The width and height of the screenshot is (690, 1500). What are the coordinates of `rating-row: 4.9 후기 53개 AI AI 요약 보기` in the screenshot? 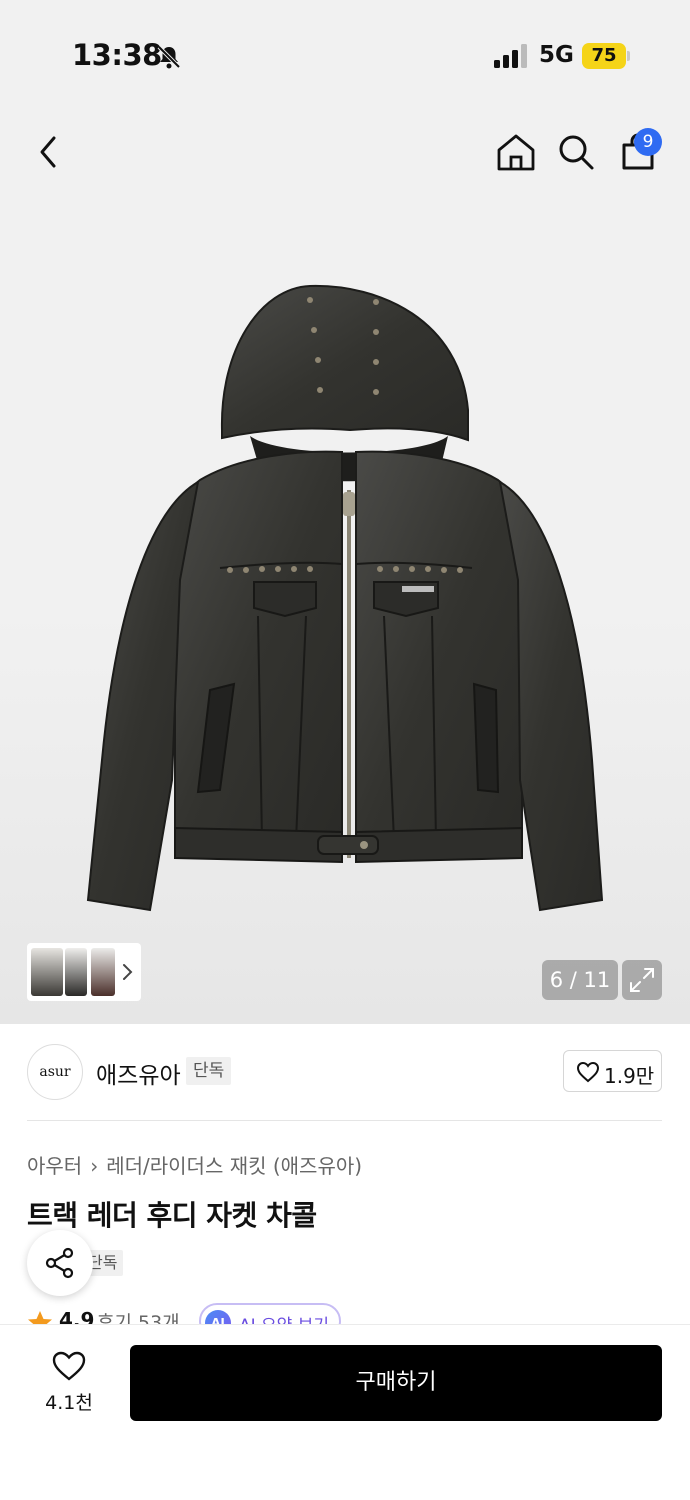 It's located at (327, 1312).